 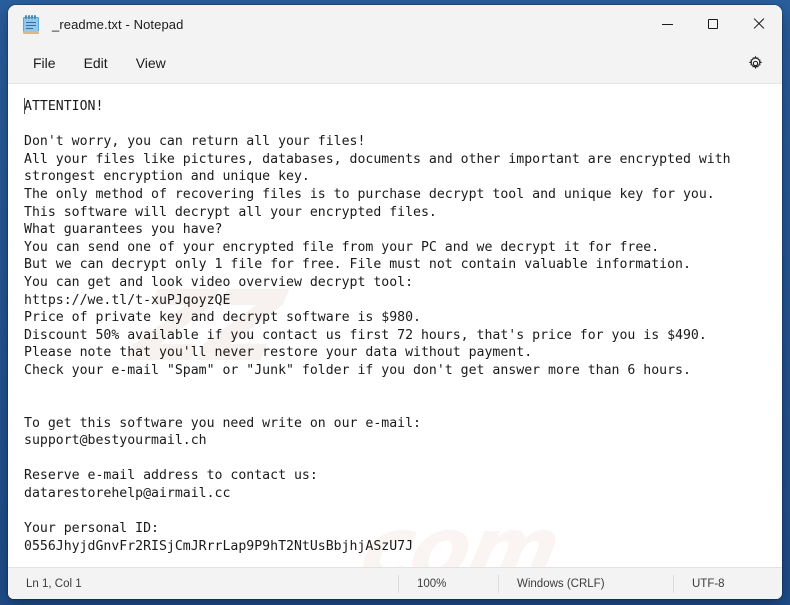 I want to click on text-caret, so click(x=24, y=106).